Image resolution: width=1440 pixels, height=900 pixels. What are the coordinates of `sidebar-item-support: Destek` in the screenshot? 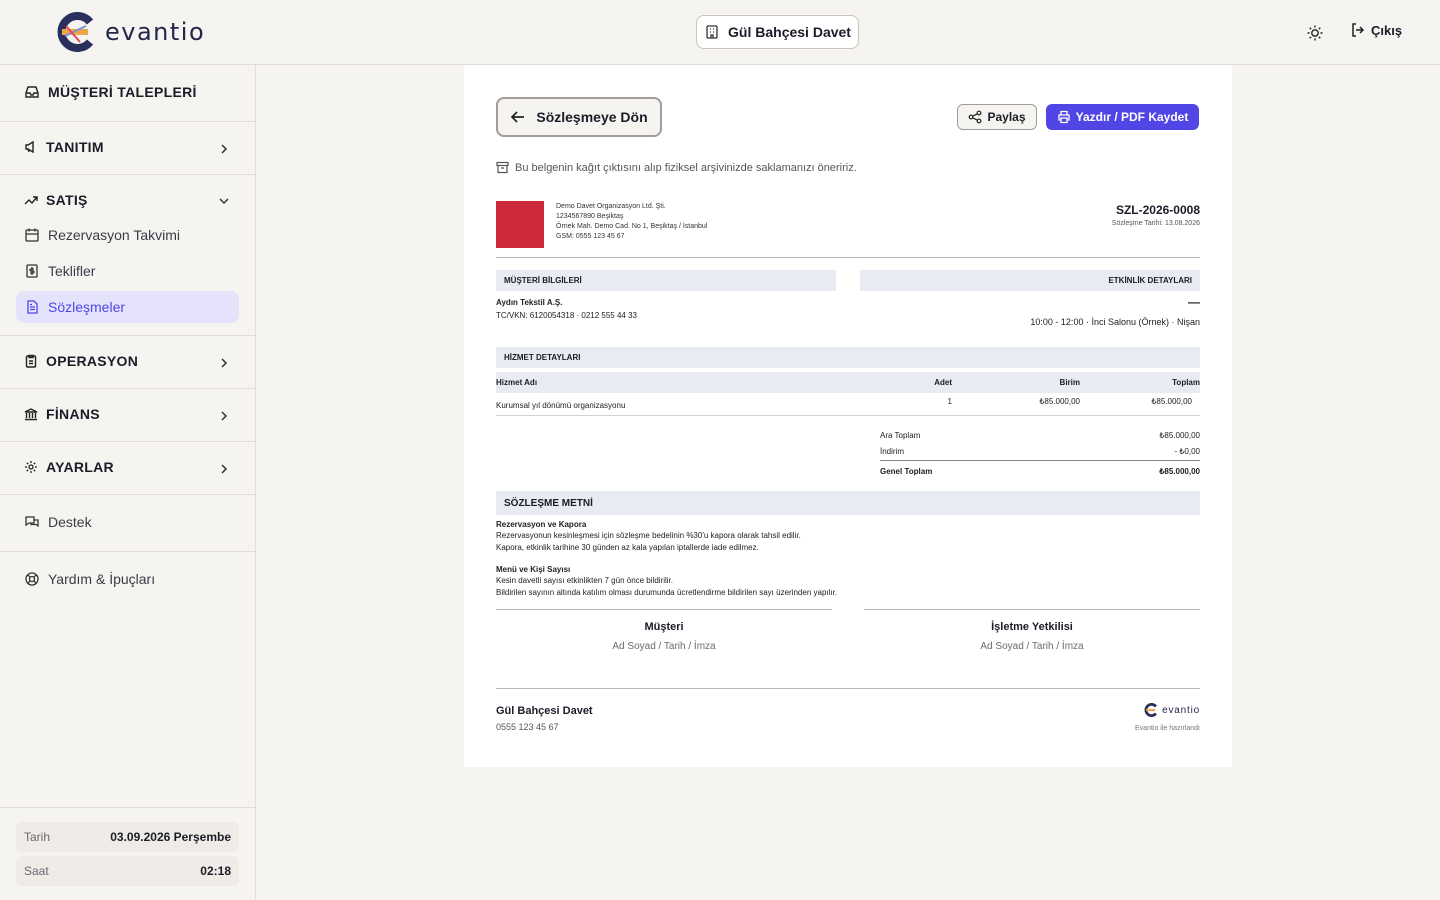 It's located at (58, 522).